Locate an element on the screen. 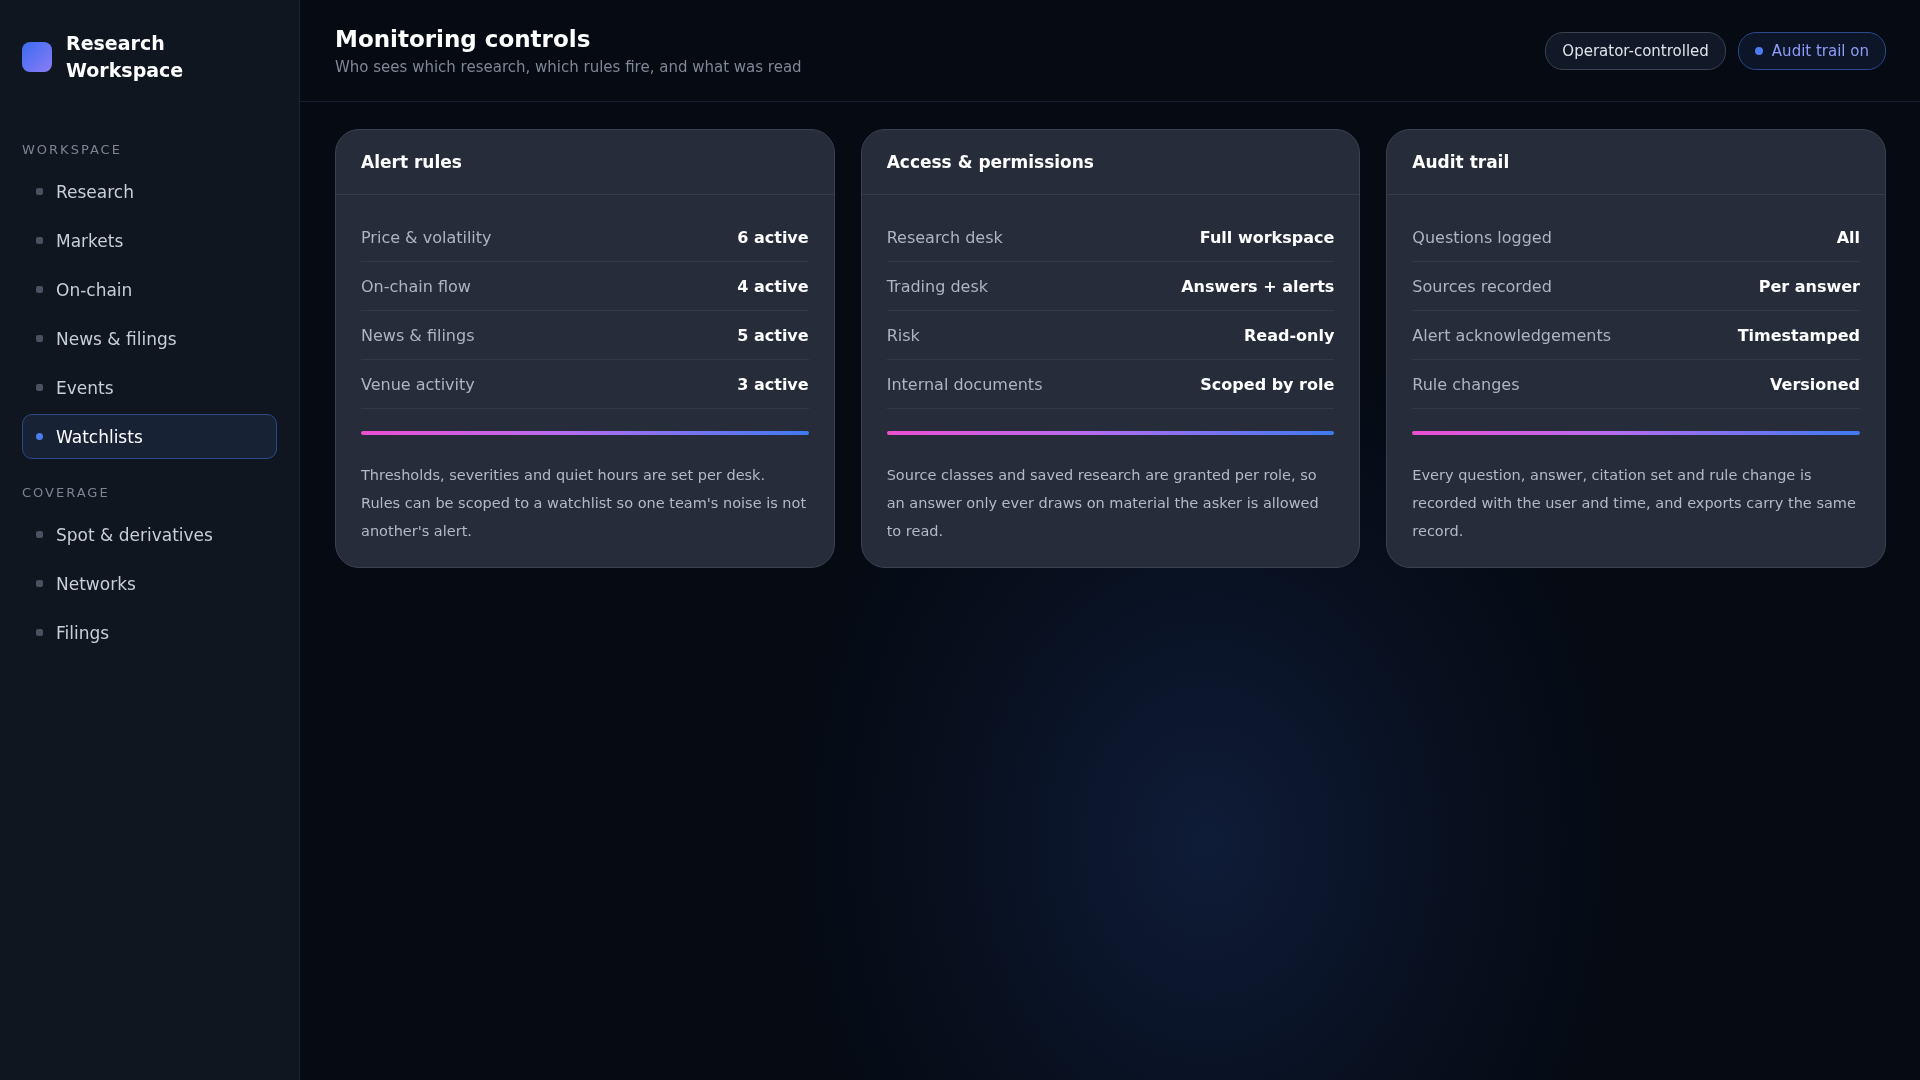 The height and width of the screenshot is (1080, 1920). sidebar-item: Spot & derivatives is located at coordinates (149, 534).